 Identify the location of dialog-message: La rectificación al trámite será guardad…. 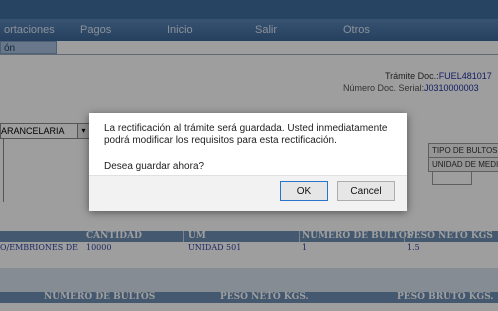
(246, 134).